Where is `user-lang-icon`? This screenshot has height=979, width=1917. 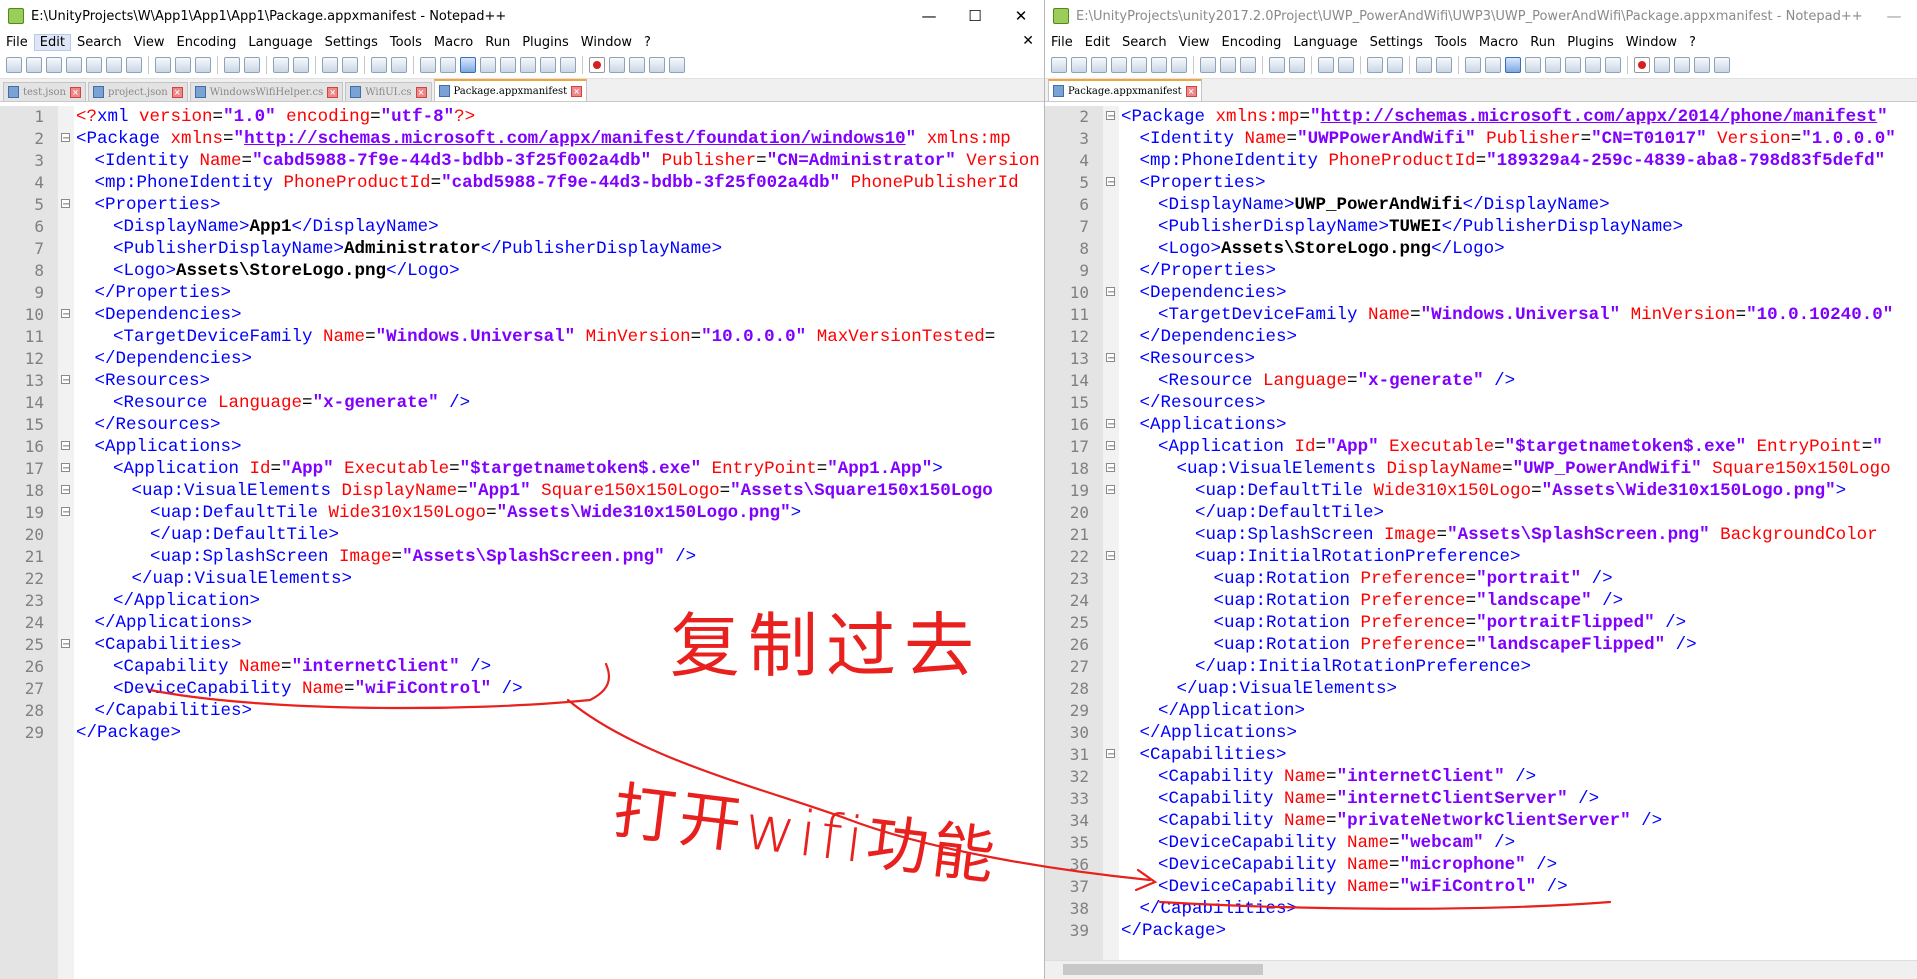 user-lang-icon is located at coordinates (488, 65).